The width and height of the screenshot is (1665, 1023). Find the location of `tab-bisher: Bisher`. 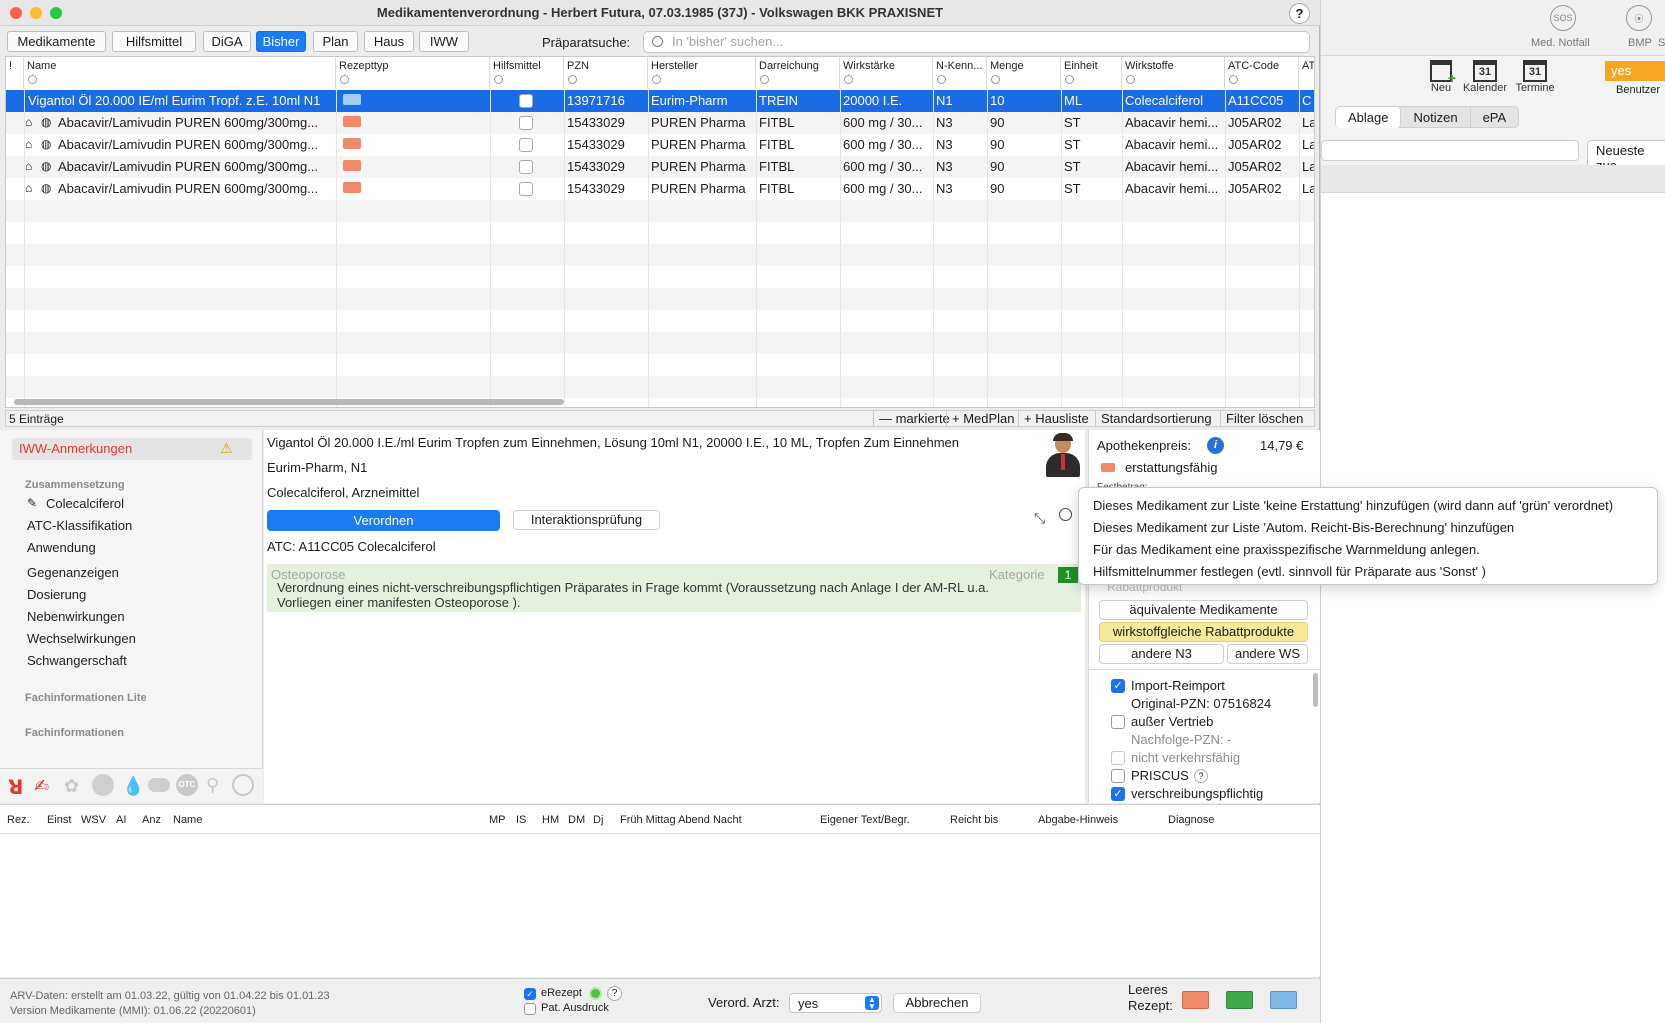

tab-bisher: Bisher is located at coordinates (281, 41).